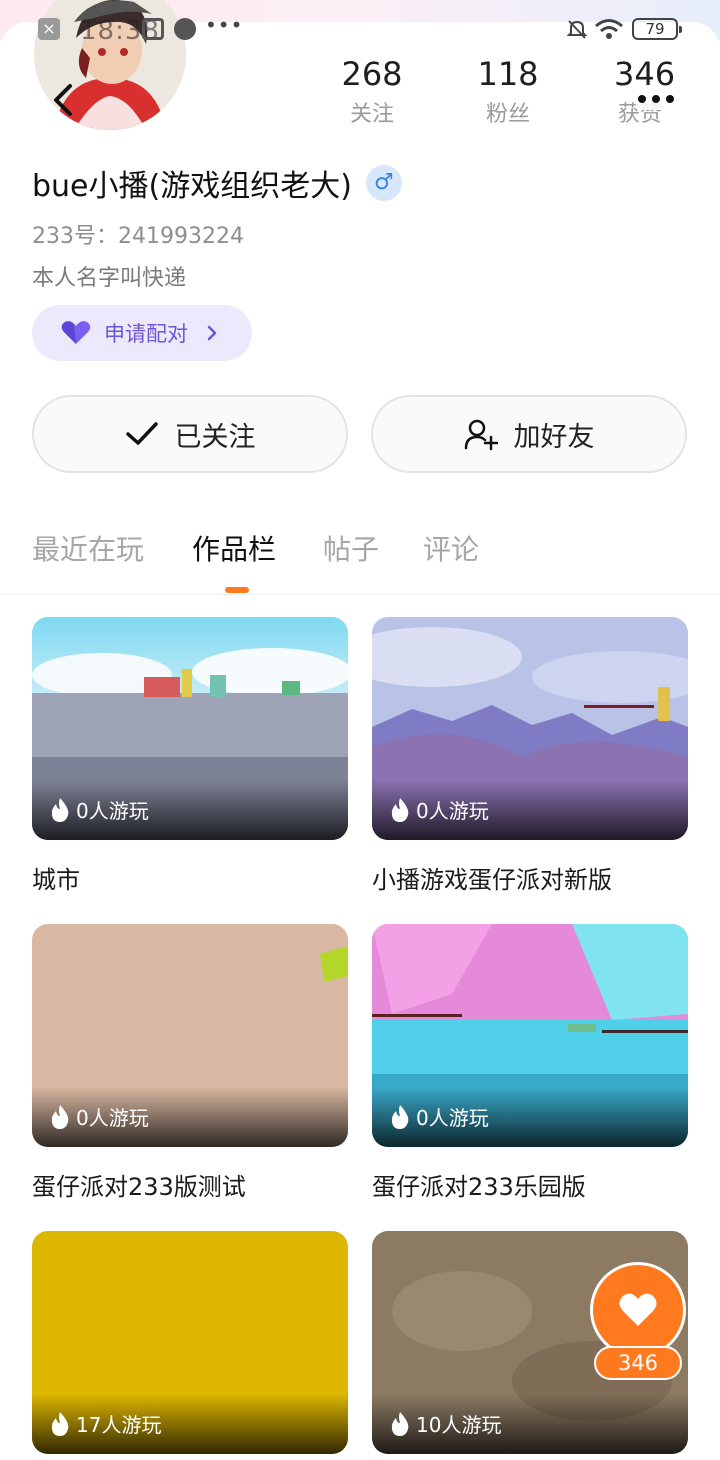 This screenshot has height=1460, width=720. I want to click on work-card: 0人游玩 蛋仔派对233乐园版, so click(530, 1063).